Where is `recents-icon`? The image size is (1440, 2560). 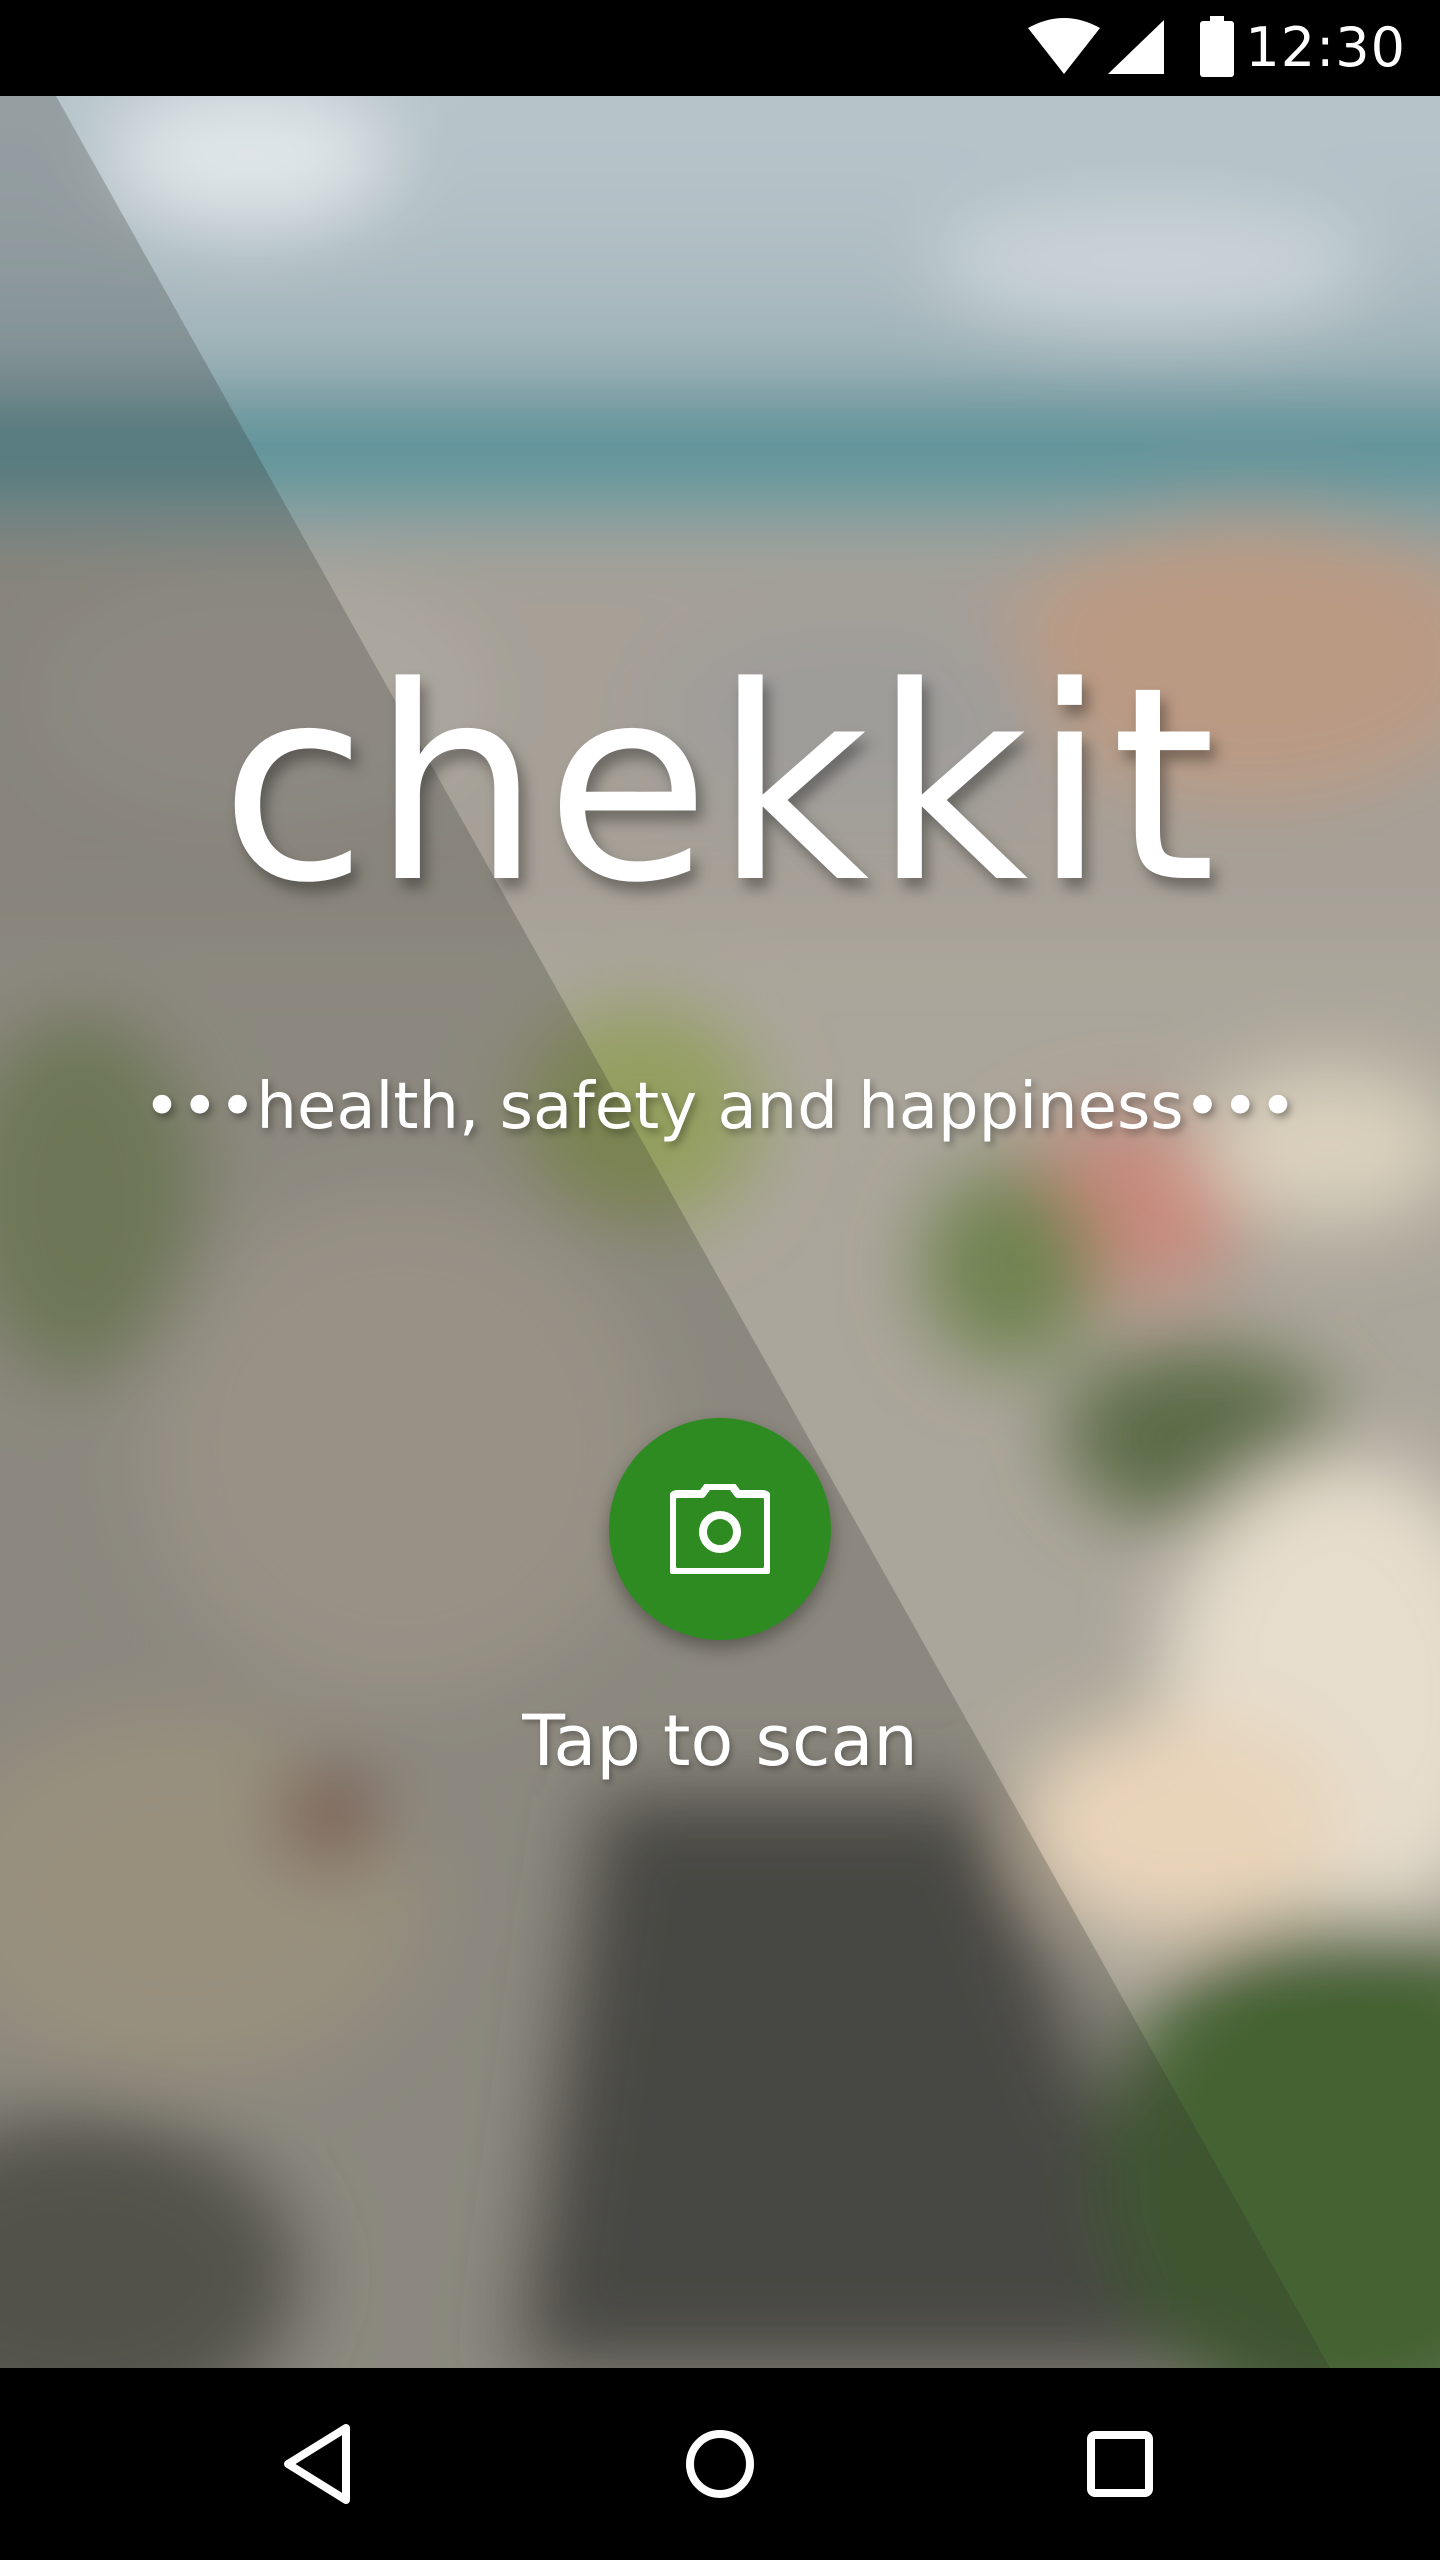 recents-icon is located at coordinates (1120, 2464).